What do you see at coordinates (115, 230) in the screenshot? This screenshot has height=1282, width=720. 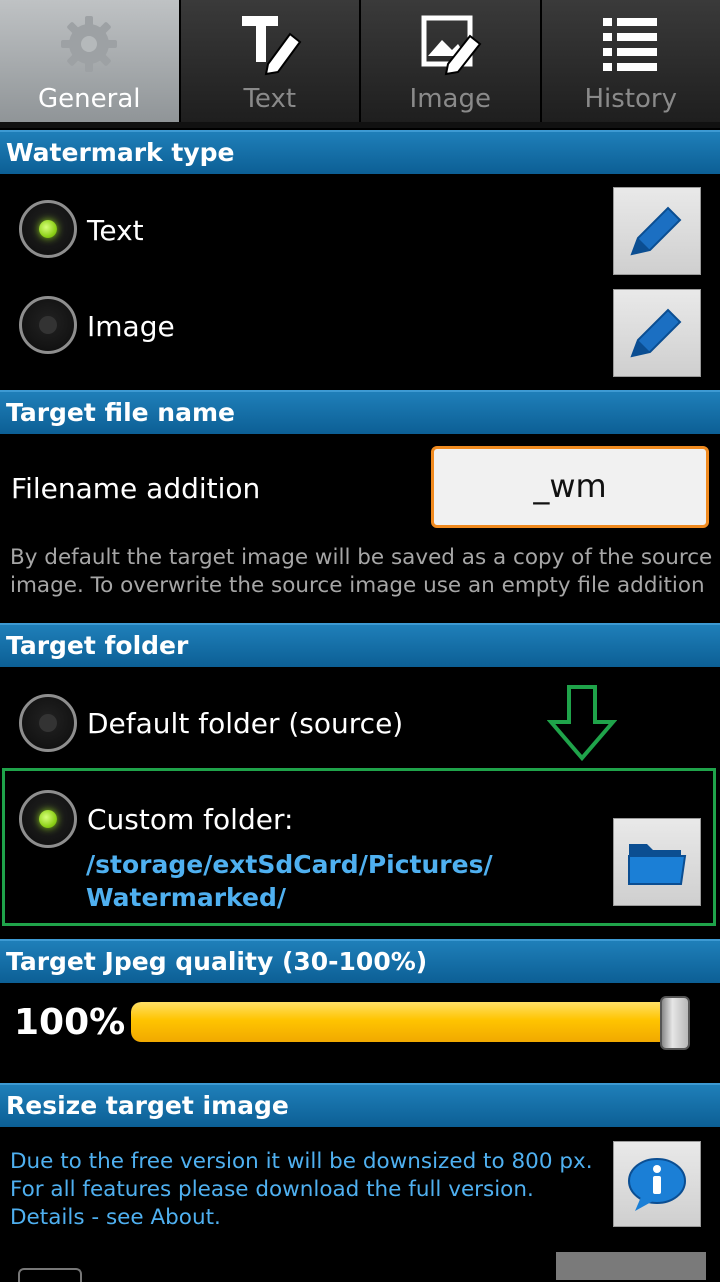 I see `watermark-text-label: Text` at bounding box center [115, 230].